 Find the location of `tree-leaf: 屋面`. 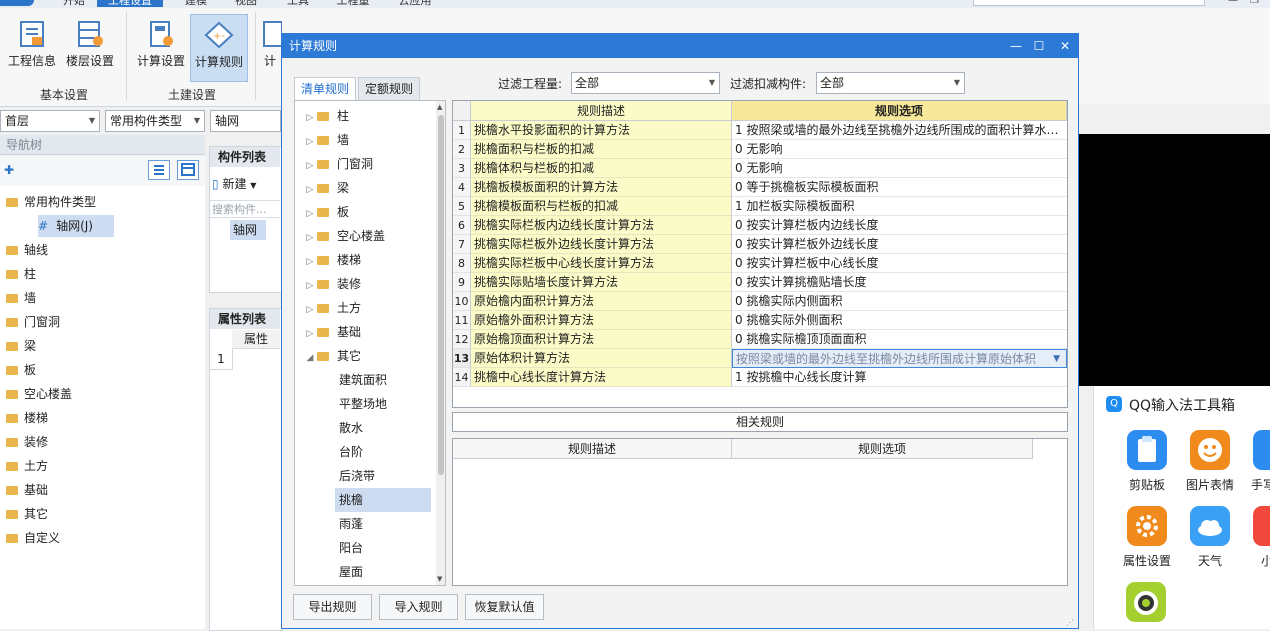

tree-leaf: 屋面 is located at coordinates (363, 572).